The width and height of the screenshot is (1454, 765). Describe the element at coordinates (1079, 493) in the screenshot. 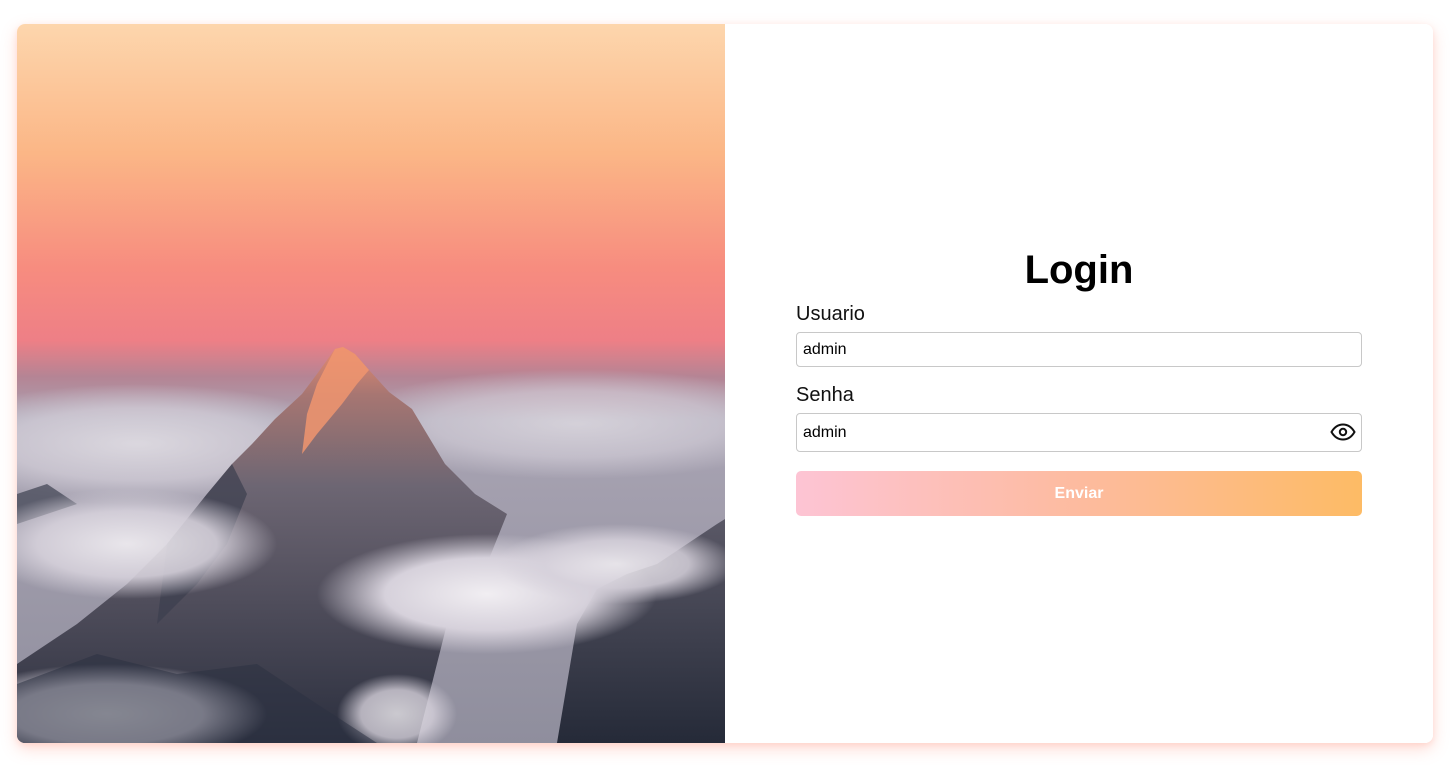

I see `submit-button: Enviar` at that location.